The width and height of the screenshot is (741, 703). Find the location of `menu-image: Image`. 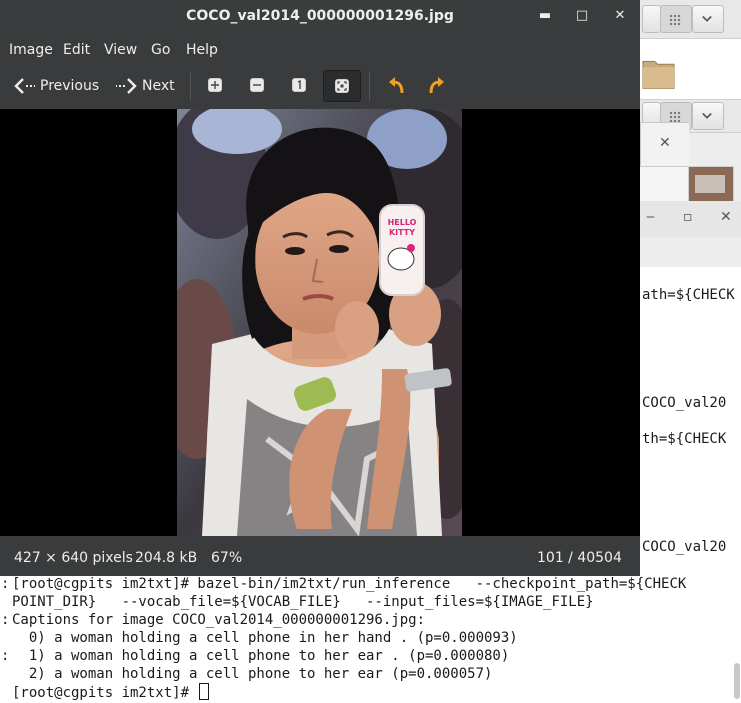

menu-image: Image is located at coordinates (31, 50).